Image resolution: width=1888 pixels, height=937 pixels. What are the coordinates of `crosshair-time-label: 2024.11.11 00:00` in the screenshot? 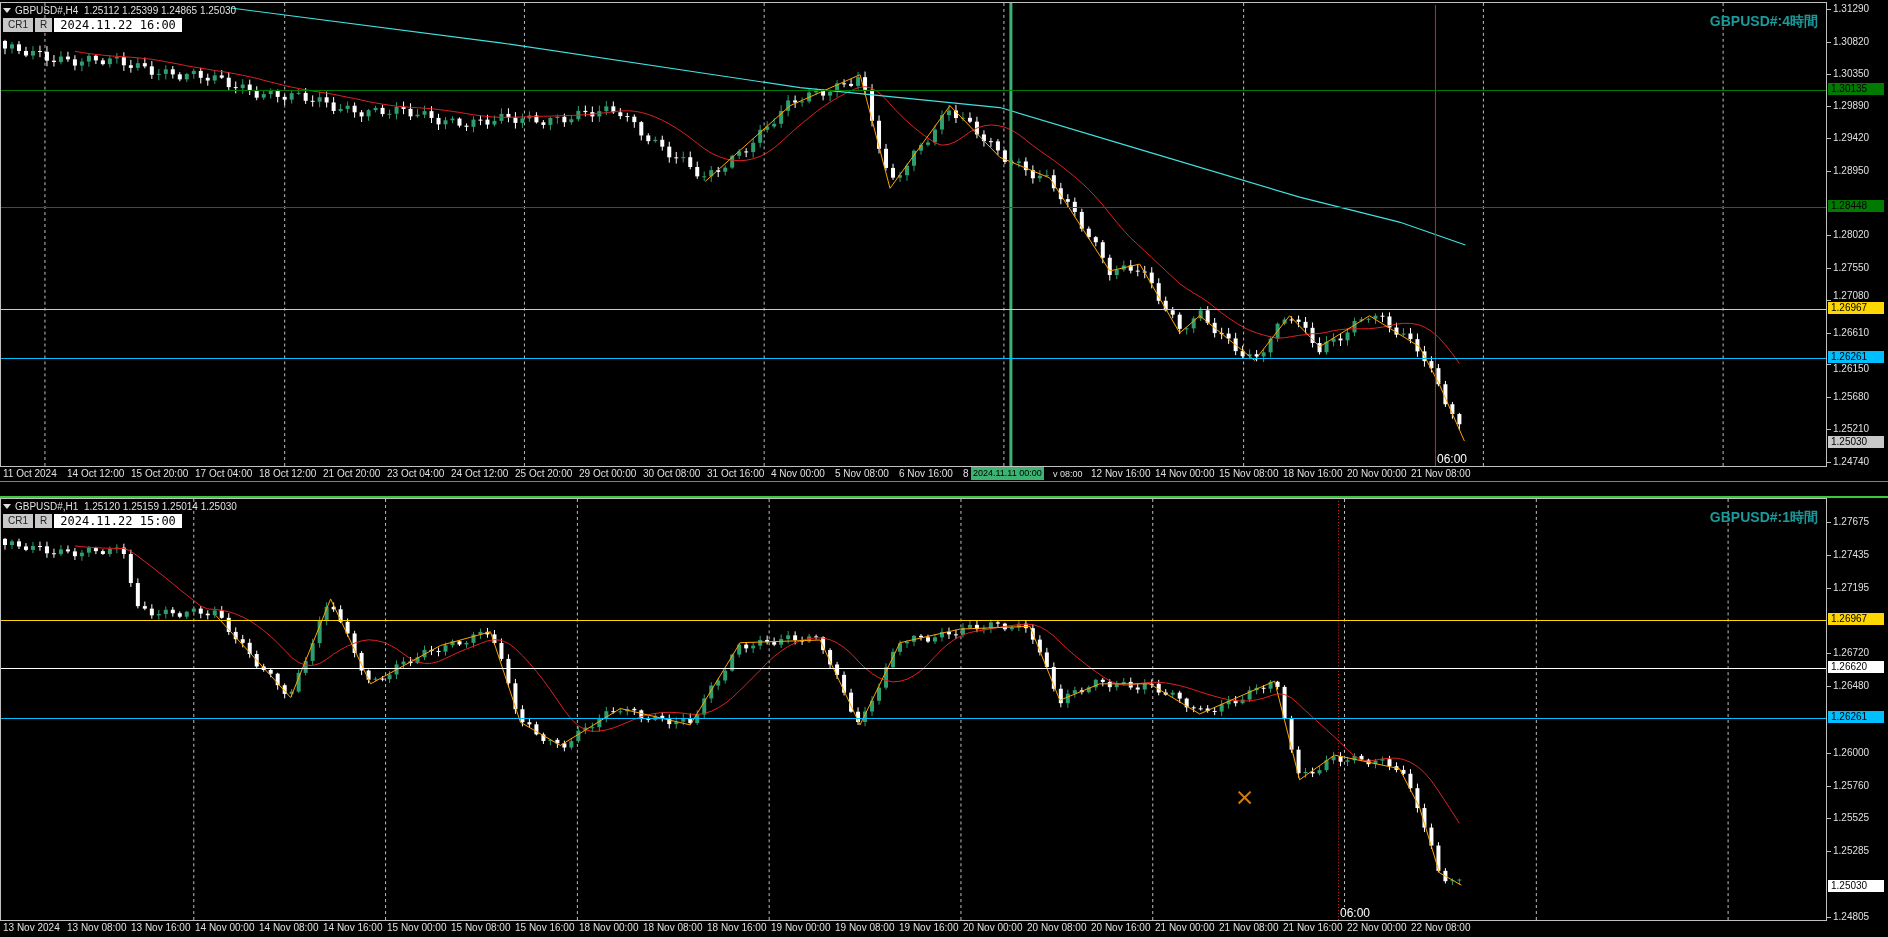 It's located at (1007, 473).